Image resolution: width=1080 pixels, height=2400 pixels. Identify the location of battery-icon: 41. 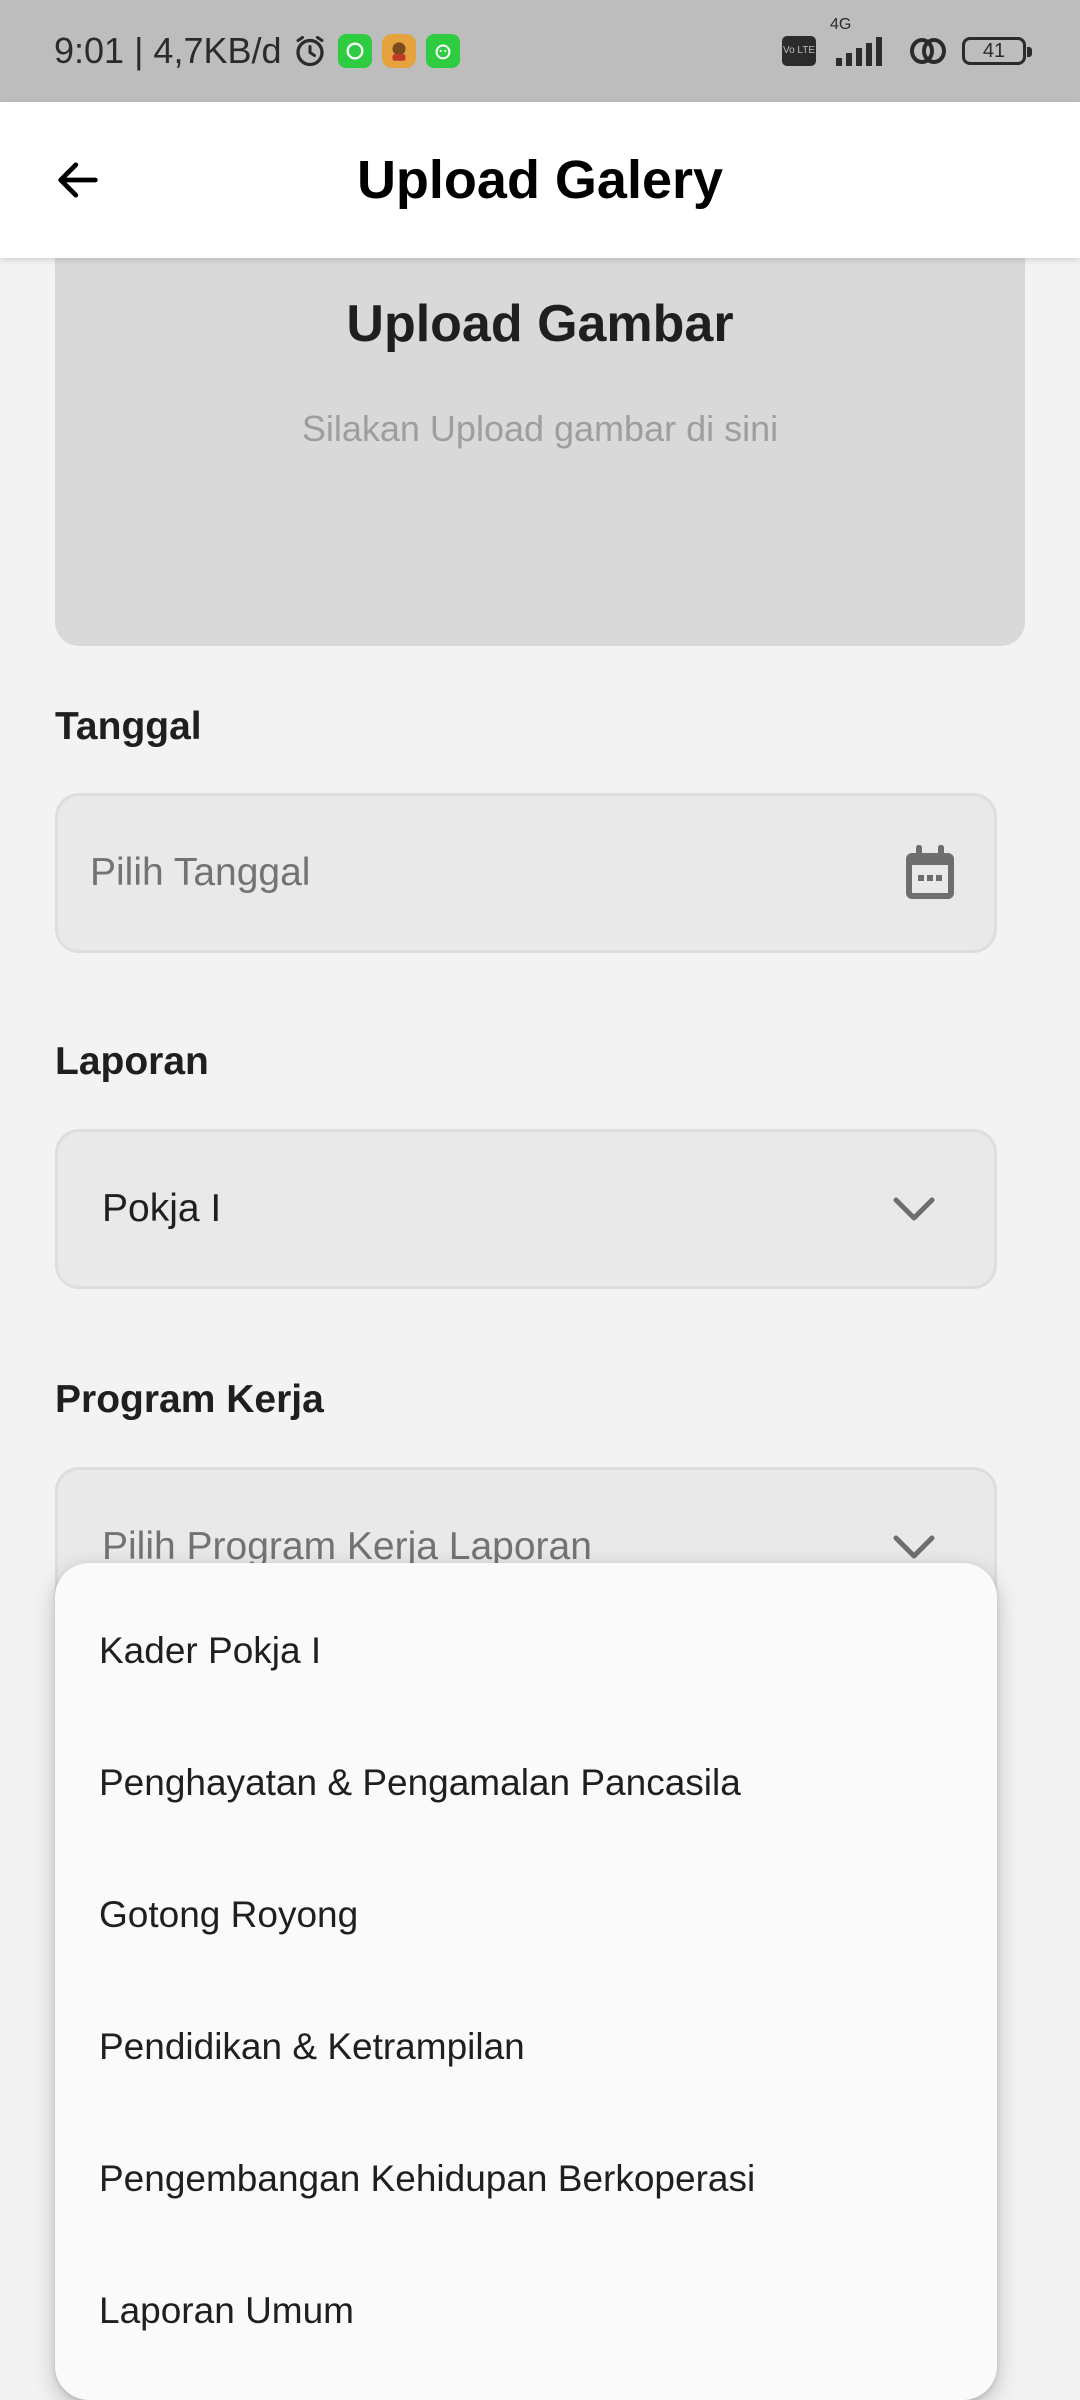
(997, 51).